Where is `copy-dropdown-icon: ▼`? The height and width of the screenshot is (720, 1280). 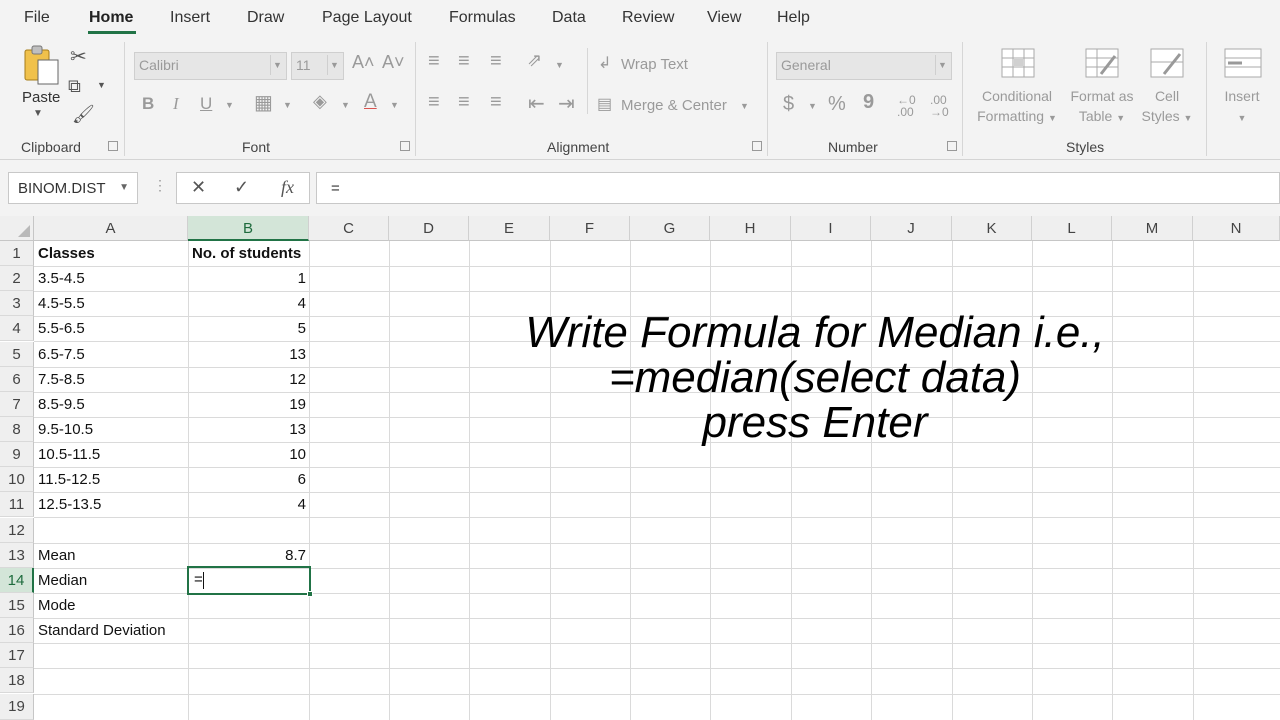 copy-dropdown-icon: ▼ is located at coordinates (101, 85).